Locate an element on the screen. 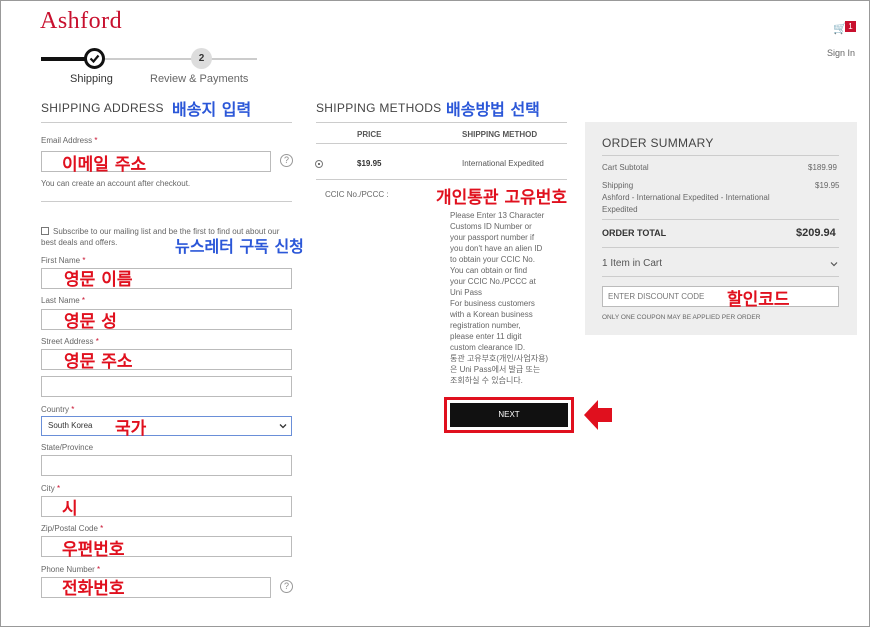 This screenshot has width=870, height=627. shipping-methods-title: SHIPPING METHODS is located at coordinates (379, 108).